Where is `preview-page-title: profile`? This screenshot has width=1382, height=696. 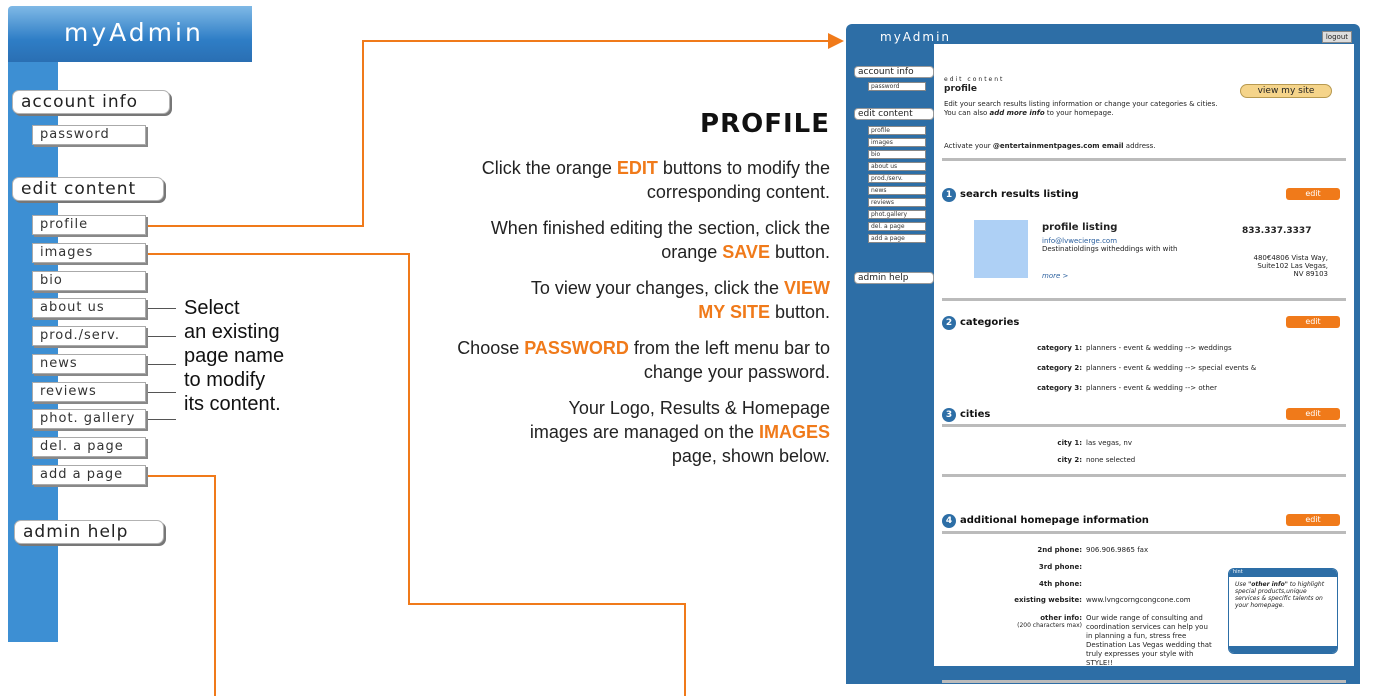 preview-page-title: profile is located at coordinates (960, 89).